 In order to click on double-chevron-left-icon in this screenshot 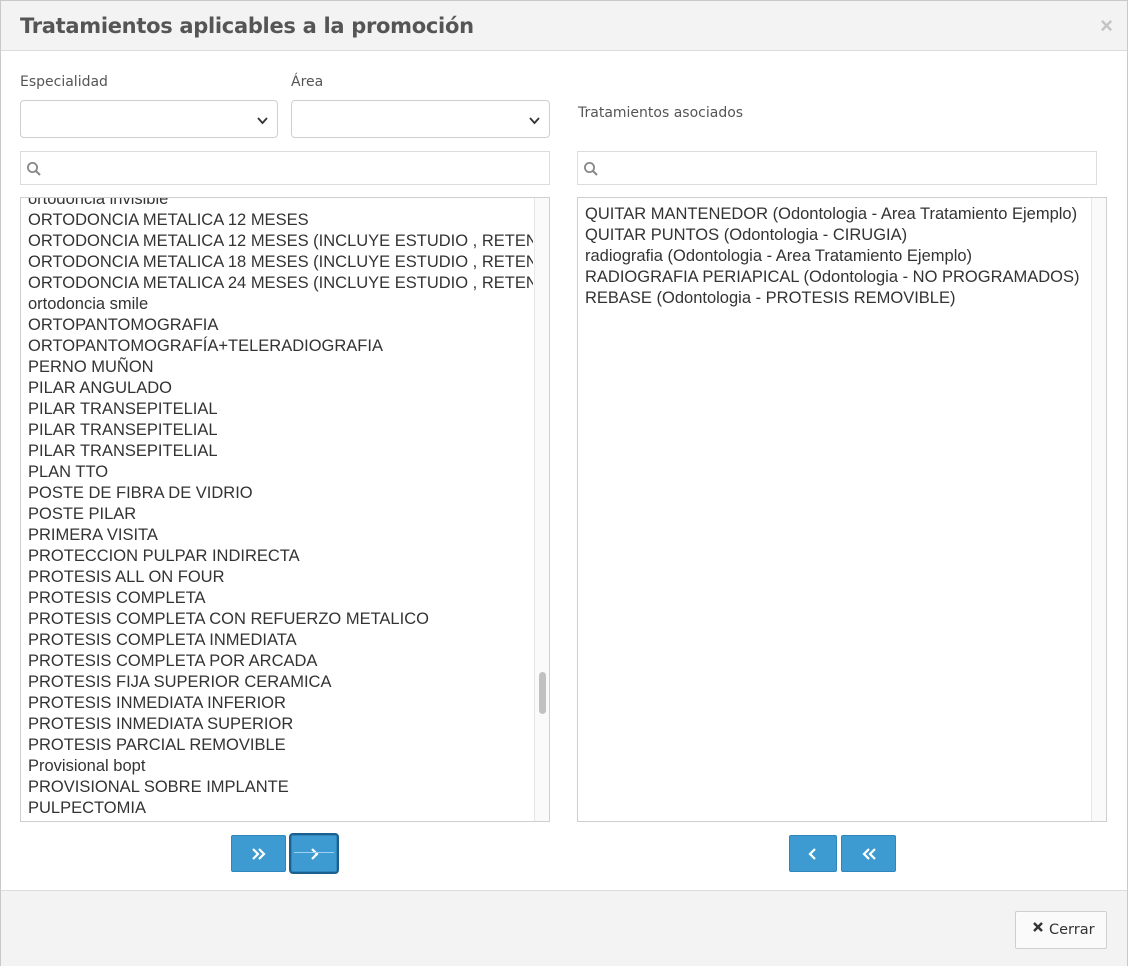, I will do `click(868, 853)`.